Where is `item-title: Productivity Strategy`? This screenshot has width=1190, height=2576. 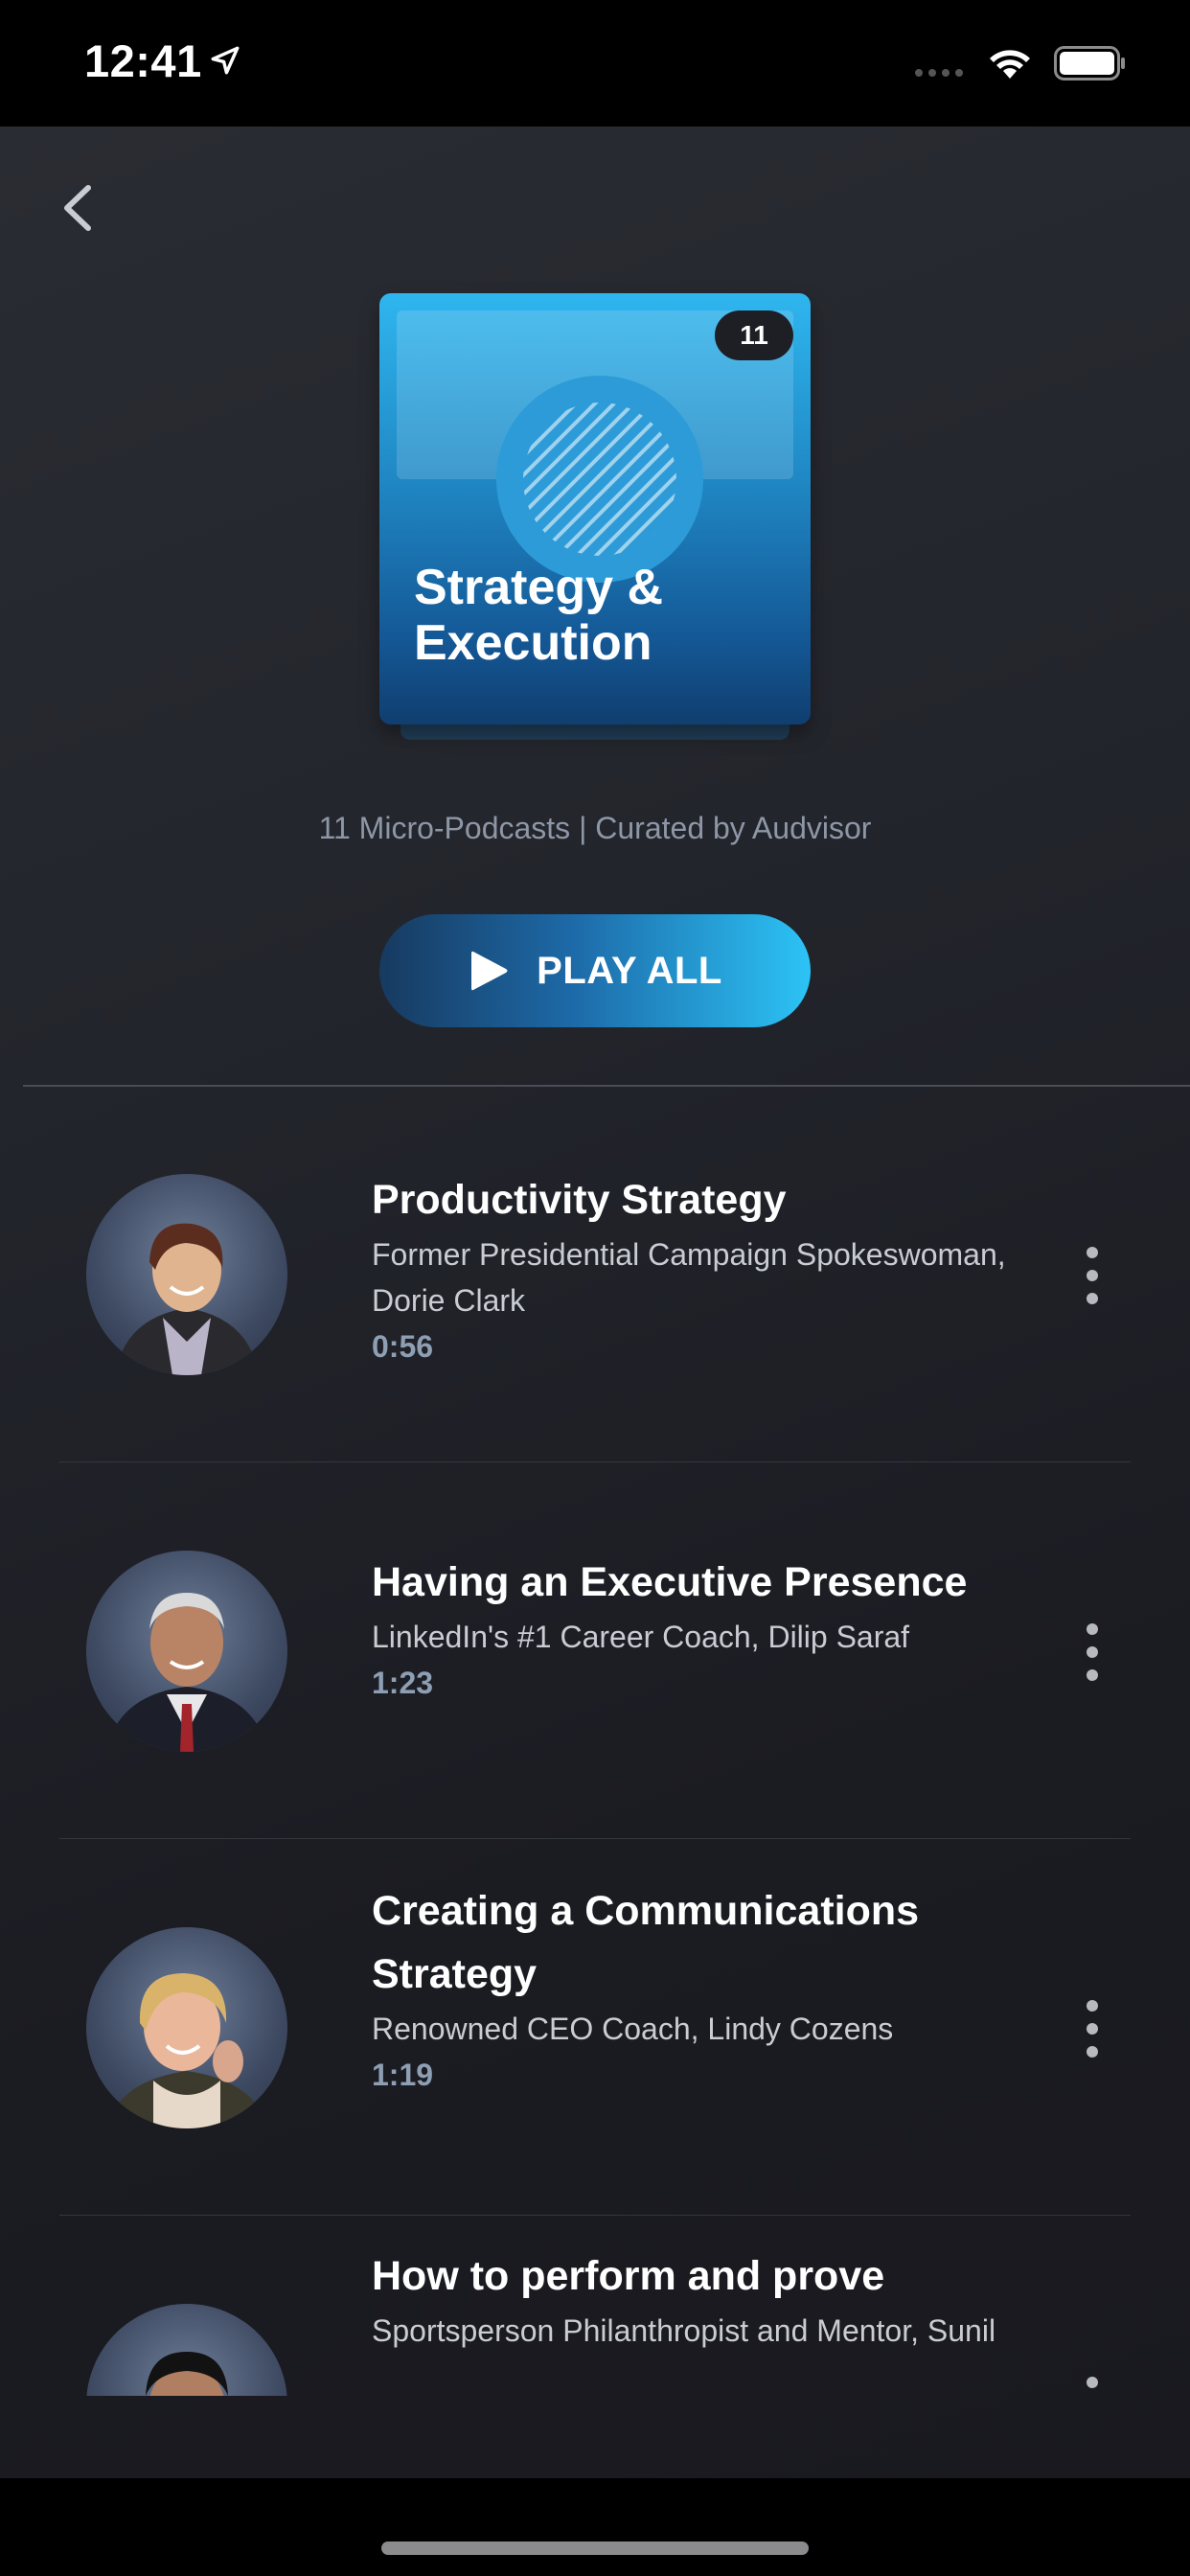 item-title: Productivity Strategy is located at coordinates (579, 1200).